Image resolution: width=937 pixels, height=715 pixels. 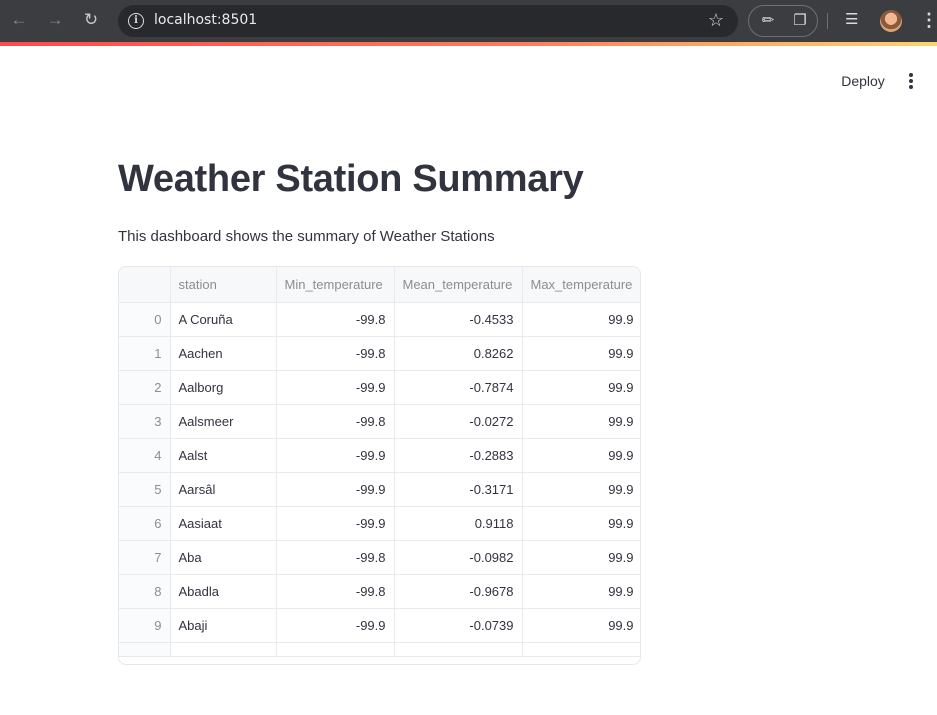 What do you see at coordinates (145, 649) in the screenshot?
I see `row-index` at bounding box center [145, 649].